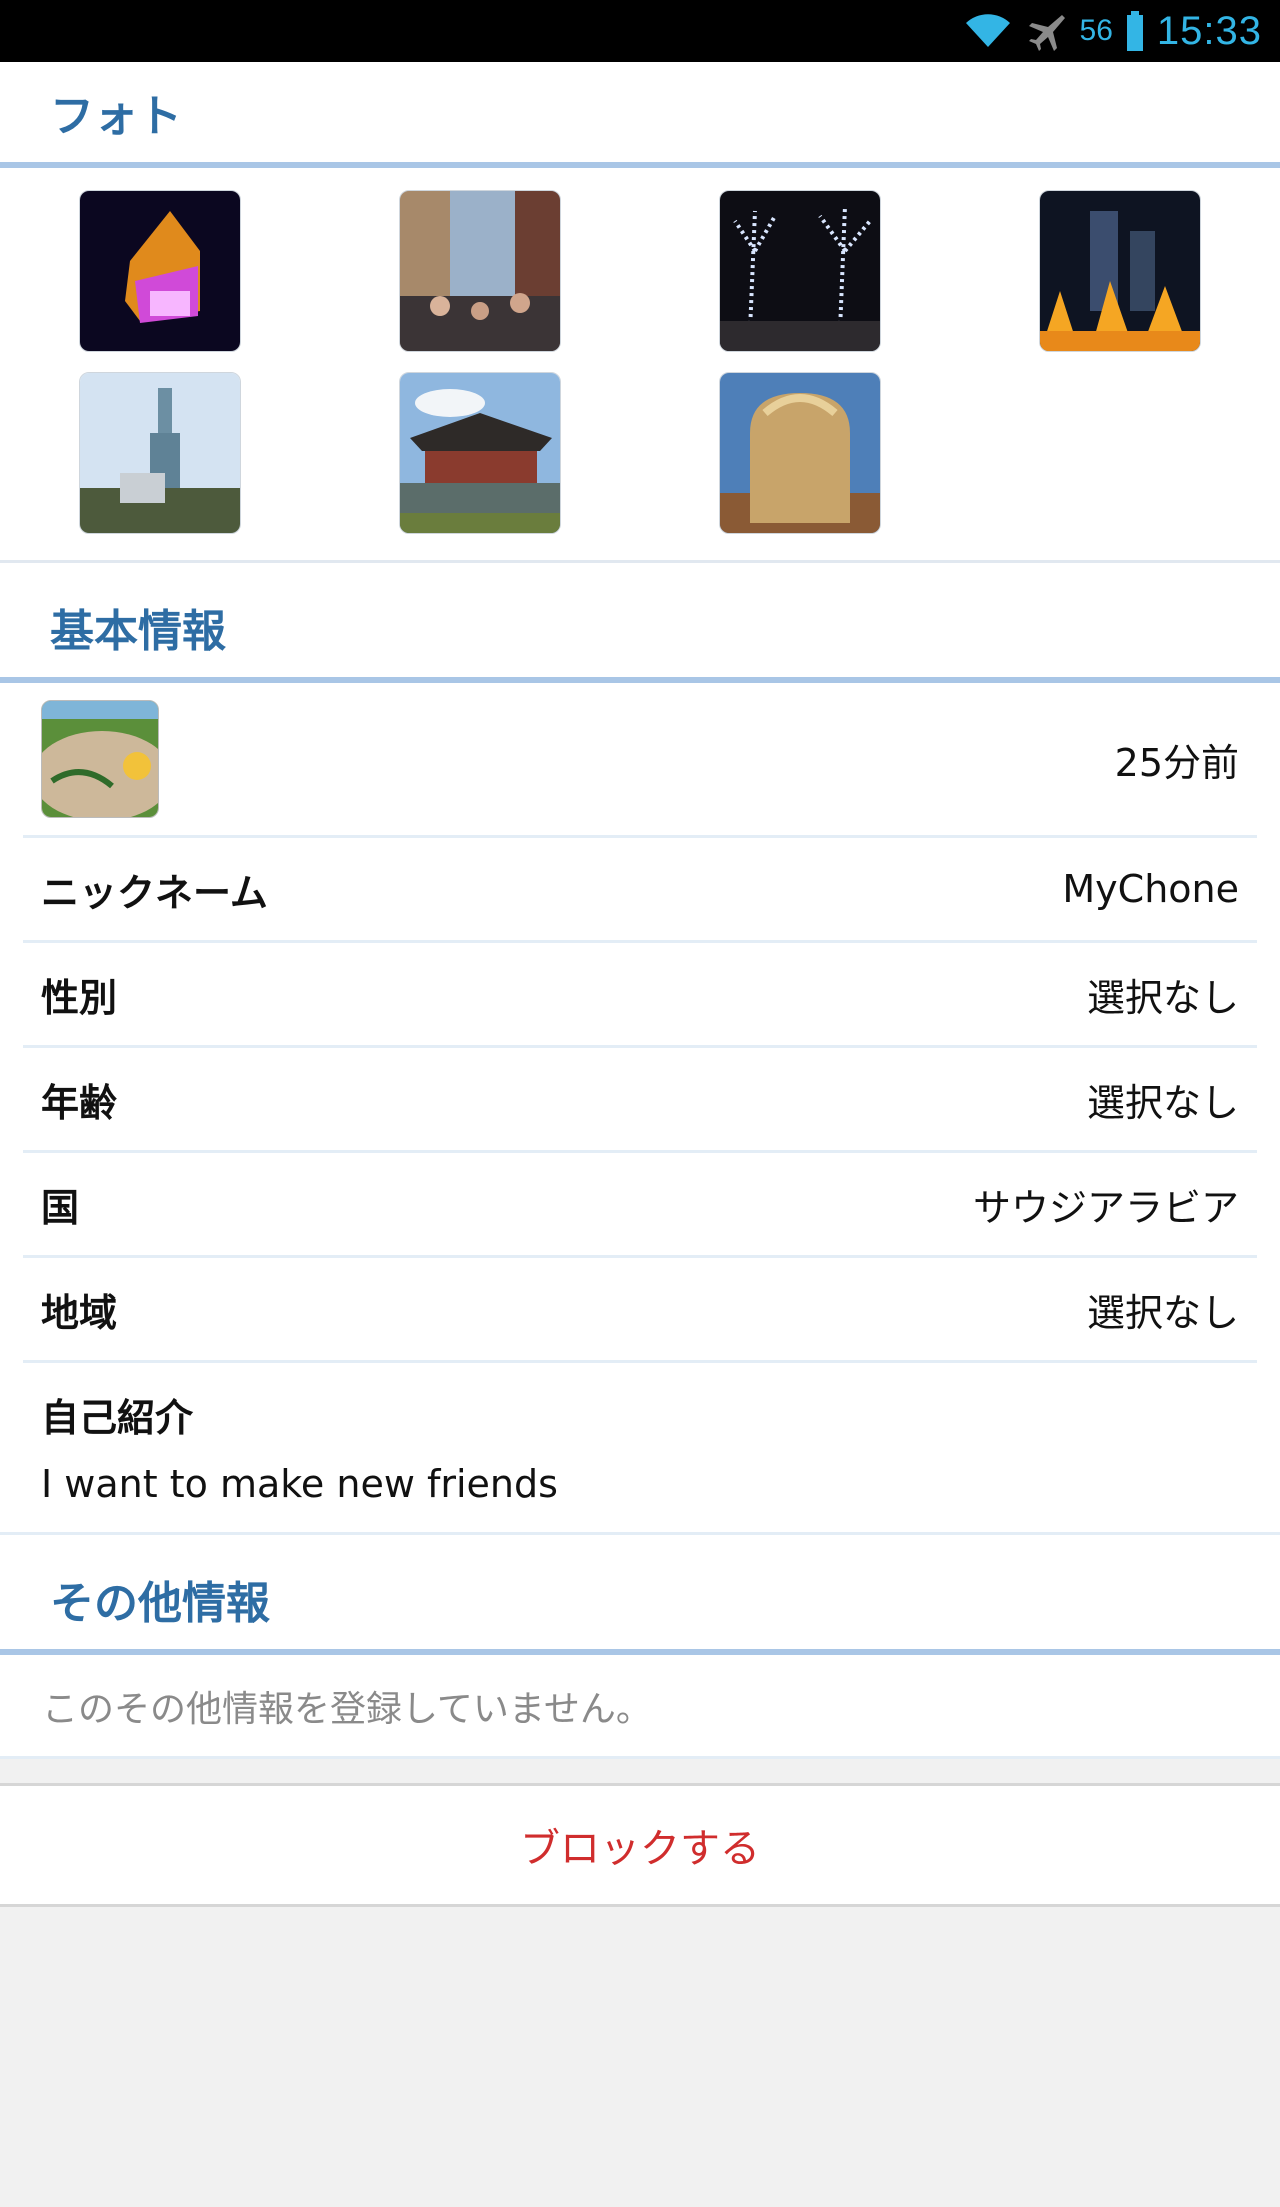  I want to click on age-label: 年齢, so click(79, 1102).